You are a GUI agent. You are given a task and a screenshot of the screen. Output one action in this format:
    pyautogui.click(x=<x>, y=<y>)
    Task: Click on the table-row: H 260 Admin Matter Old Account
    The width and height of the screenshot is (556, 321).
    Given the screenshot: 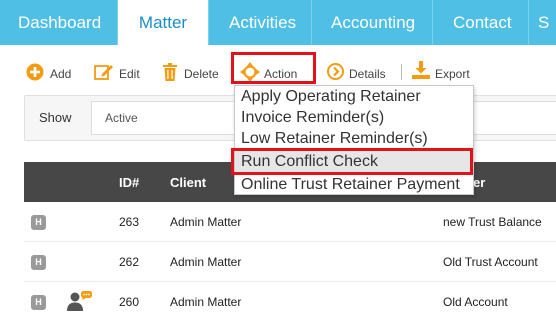 What is the action you would take?
    pyautogui.click(x=290, y=301)
    